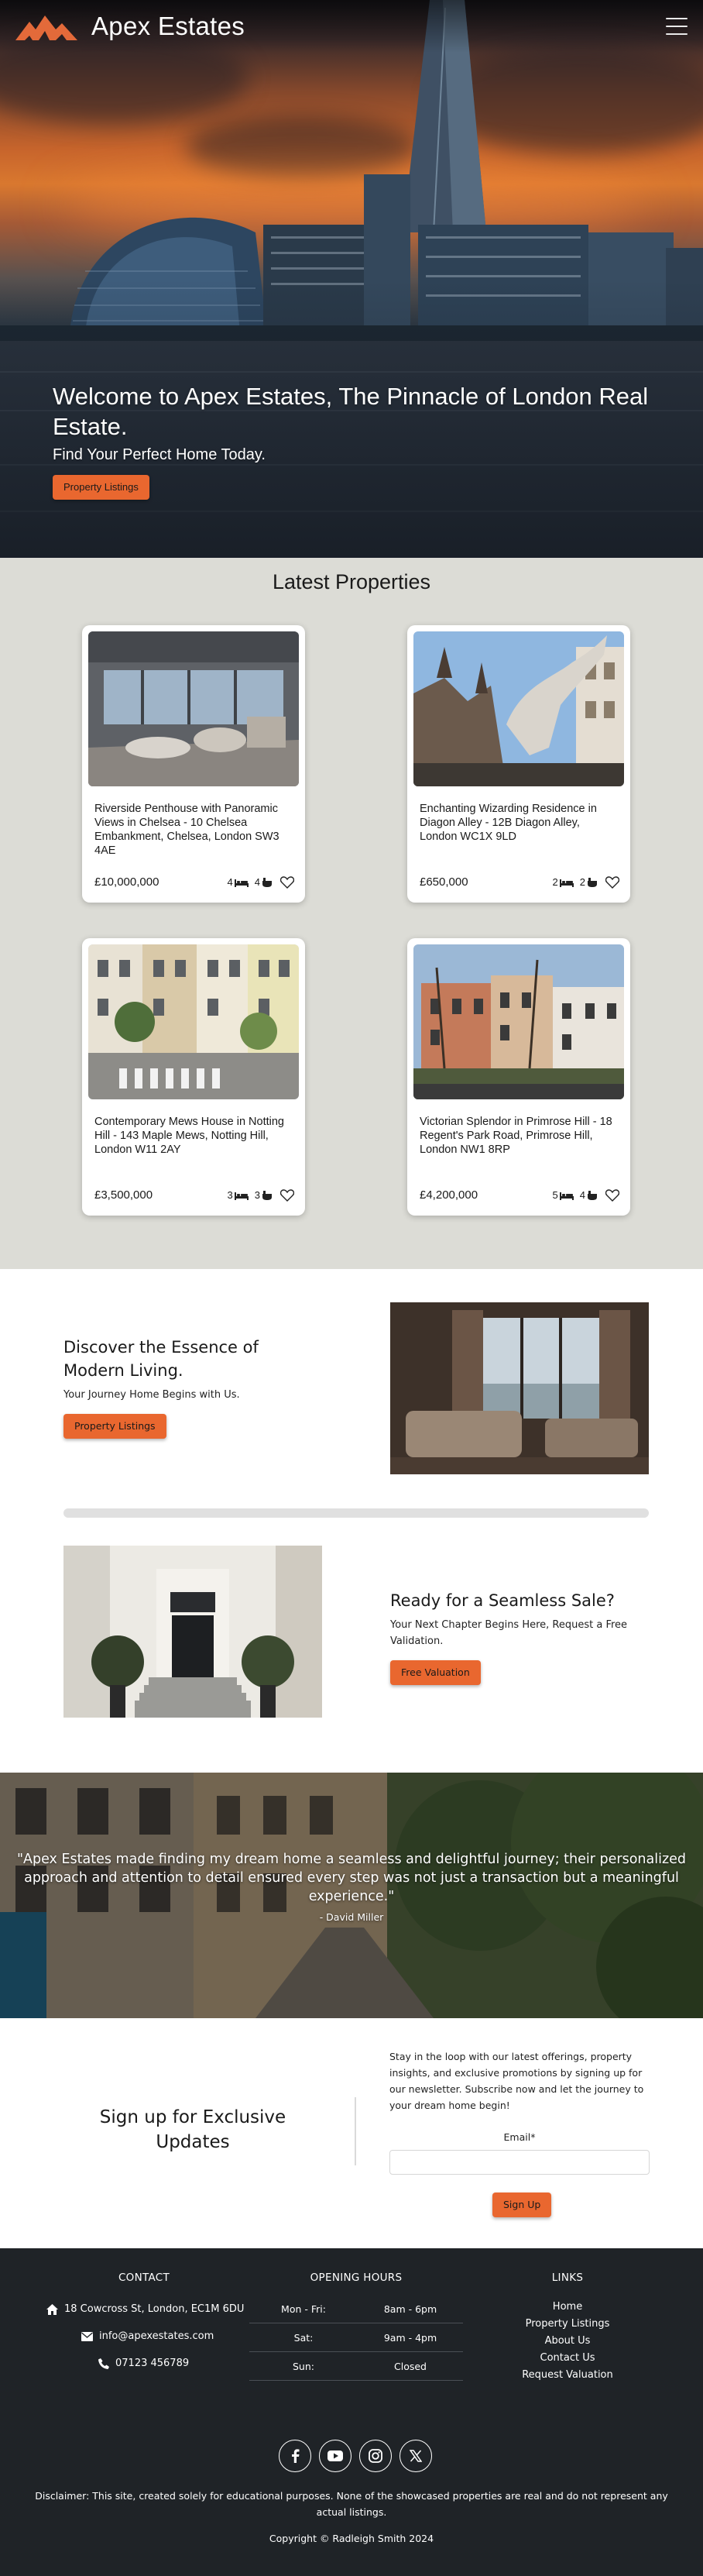 Image resolution: width=703 pixels, height=2576 pixels. What do you see at coordinates (356, 2337) in the screenshot?
I see `hours-row: Sat: 9am - 4pm` at bounding box center [356, 2337].